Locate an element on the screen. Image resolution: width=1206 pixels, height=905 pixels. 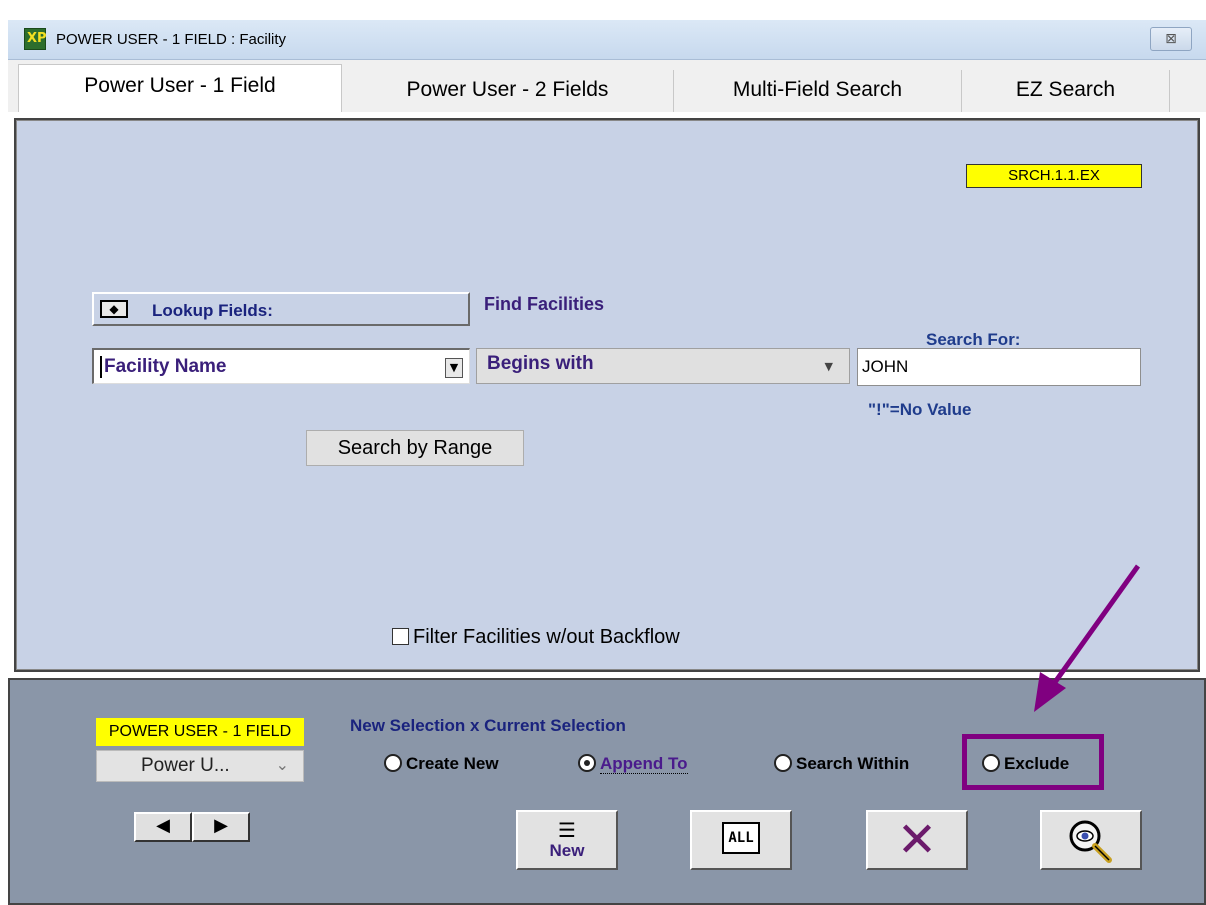
filter-backflow-option: Filter Facilities w/out Backflow is located at coordinates (536, 637).